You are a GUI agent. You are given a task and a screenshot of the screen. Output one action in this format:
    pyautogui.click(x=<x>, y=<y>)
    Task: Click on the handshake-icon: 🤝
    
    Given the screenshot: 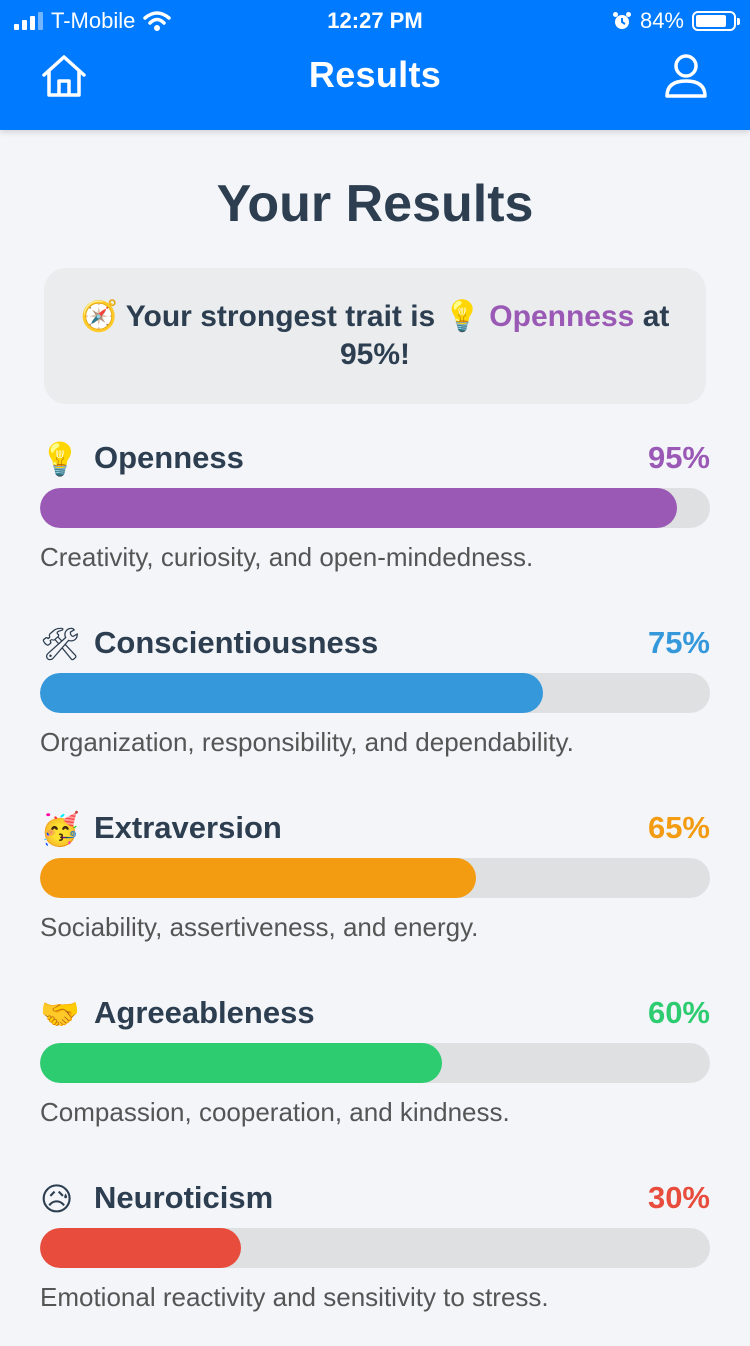 What is the action you would take?
    pyautogui.click(x=60, y=1014)
    